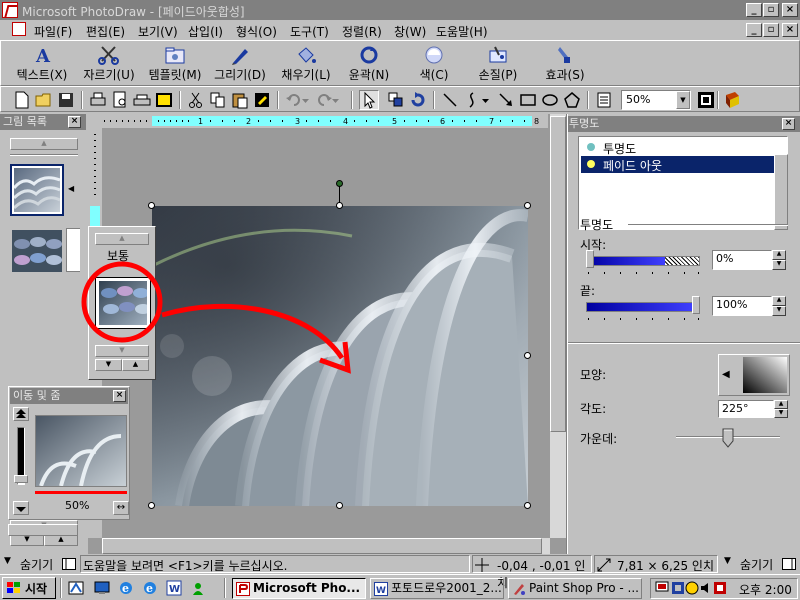  I want to click on color-button: 색(C), so click(434, 64).